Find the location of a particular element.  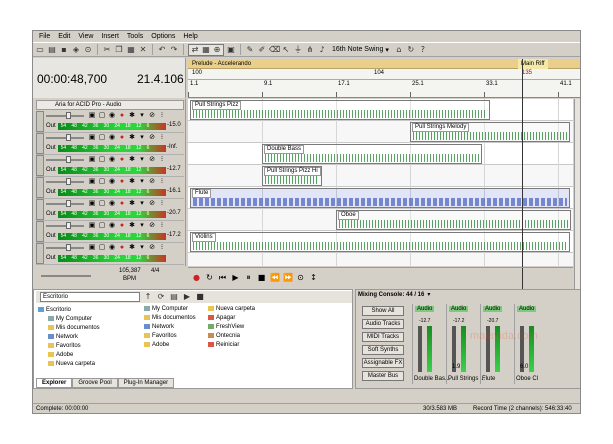

file-item: Ontecnia is located at coordinates (240, 336).